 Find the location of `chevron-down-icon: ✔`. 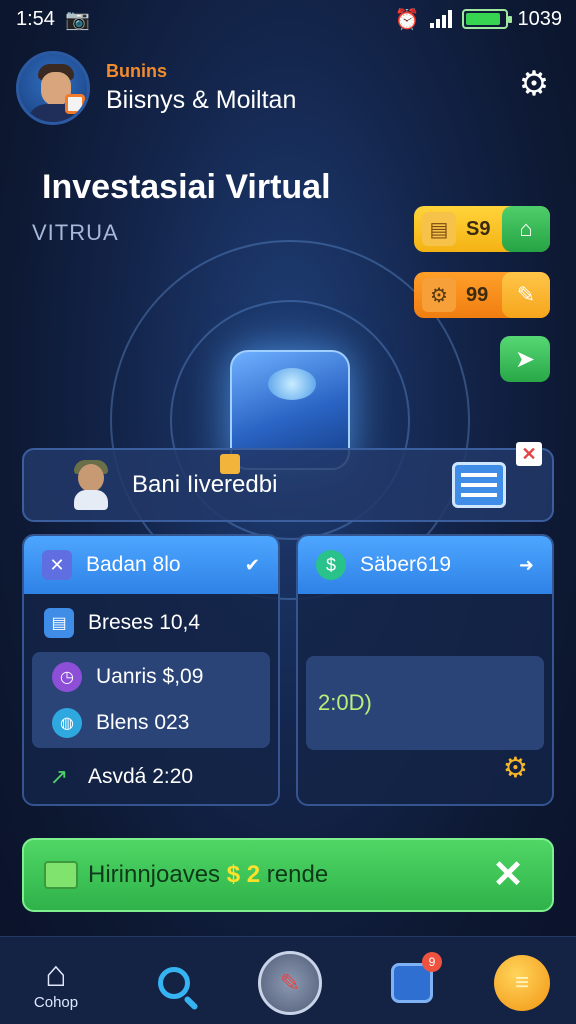

chevron-down-icon: ✔ is located at coordinates (252, 565).